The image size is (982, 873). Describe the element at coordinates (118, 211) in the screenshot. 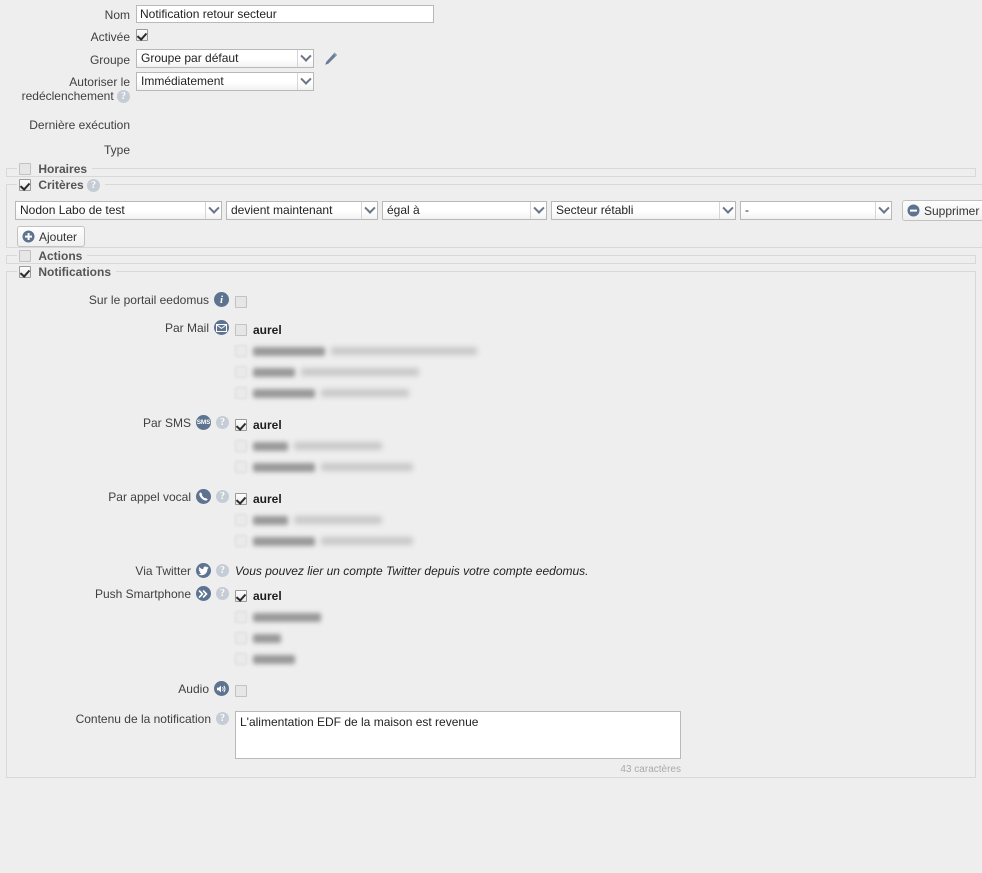

I see `criteria-device-select: Nodon Labo de test` at that location.